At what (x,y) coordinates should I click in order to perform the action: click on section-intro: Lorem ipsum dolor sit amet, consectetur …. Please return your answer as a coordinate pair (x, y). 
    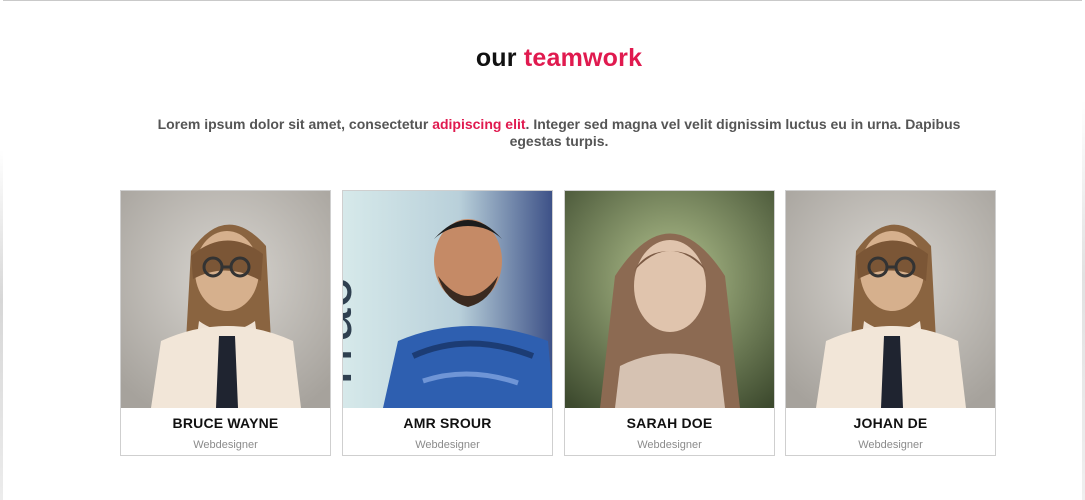
    Looking at the image, I should click on (559, 133).